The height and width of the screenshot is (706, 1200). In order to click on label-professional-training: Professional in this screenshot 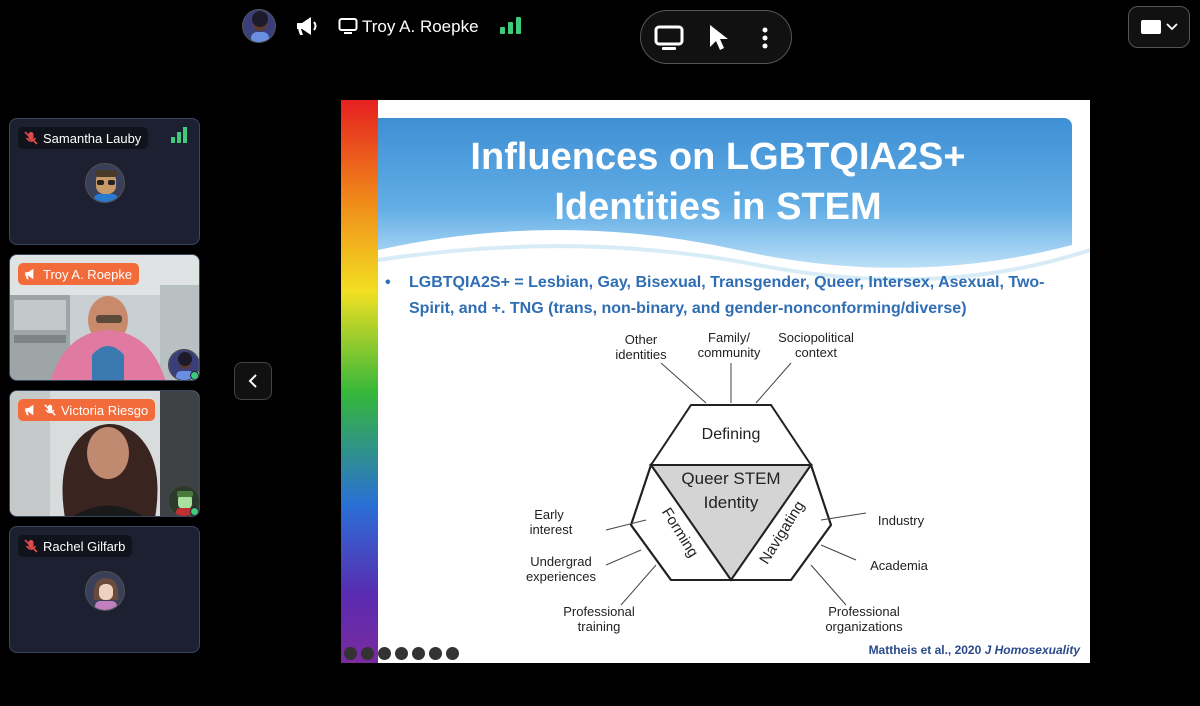, I will do `click(599, 611)`.